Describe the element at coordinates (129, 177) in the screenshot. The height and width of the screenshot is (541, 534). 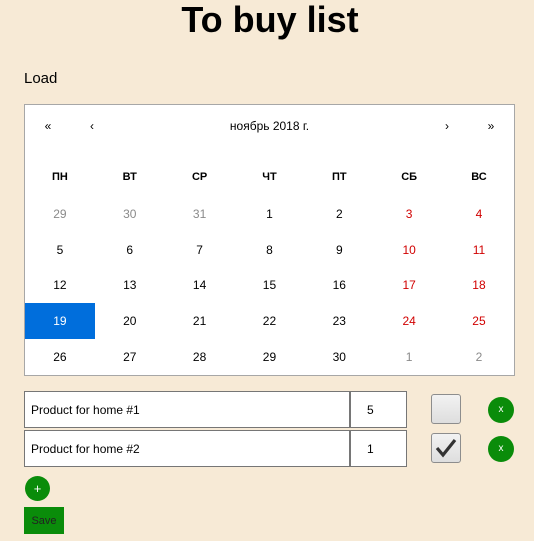
I see `weekday-label: ВТ` at that location.